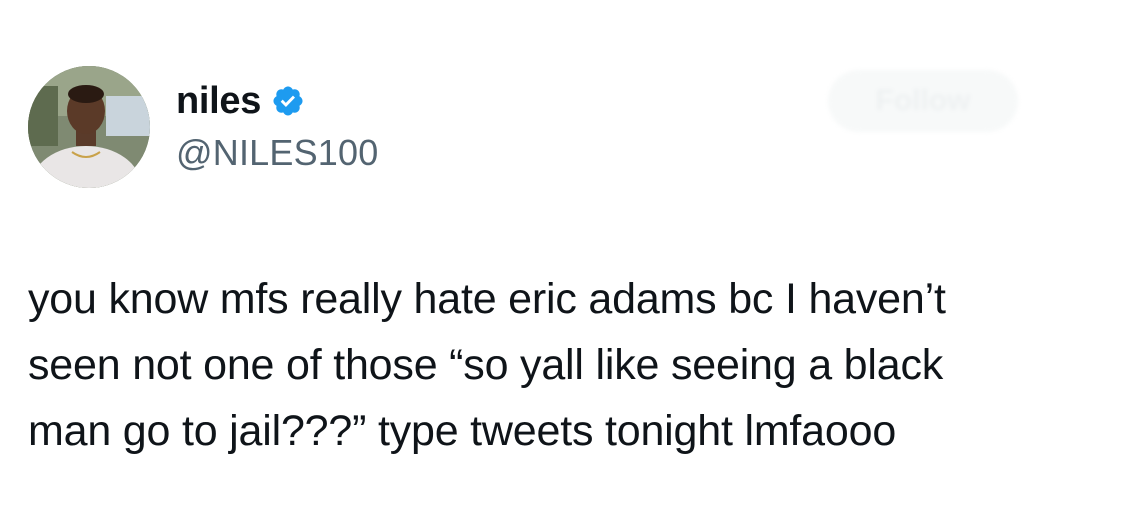 The image size is (1125, 515). I want to click on avatar, so click(89, 127).